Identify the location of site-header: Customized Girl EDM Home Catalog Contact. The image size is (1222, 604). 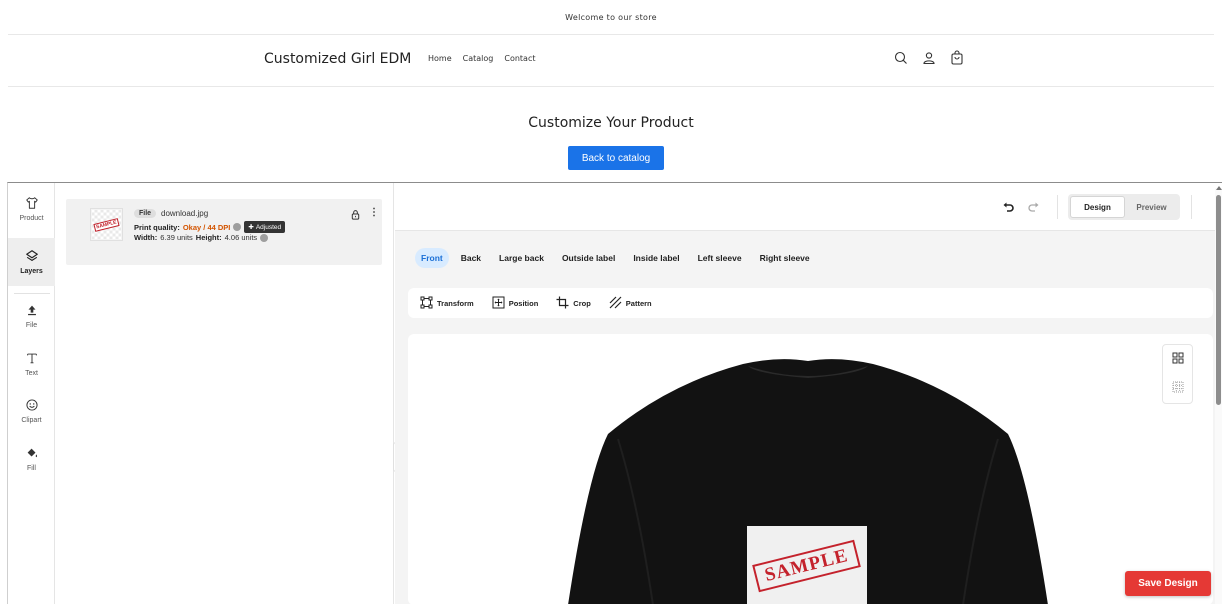
(611, 60).